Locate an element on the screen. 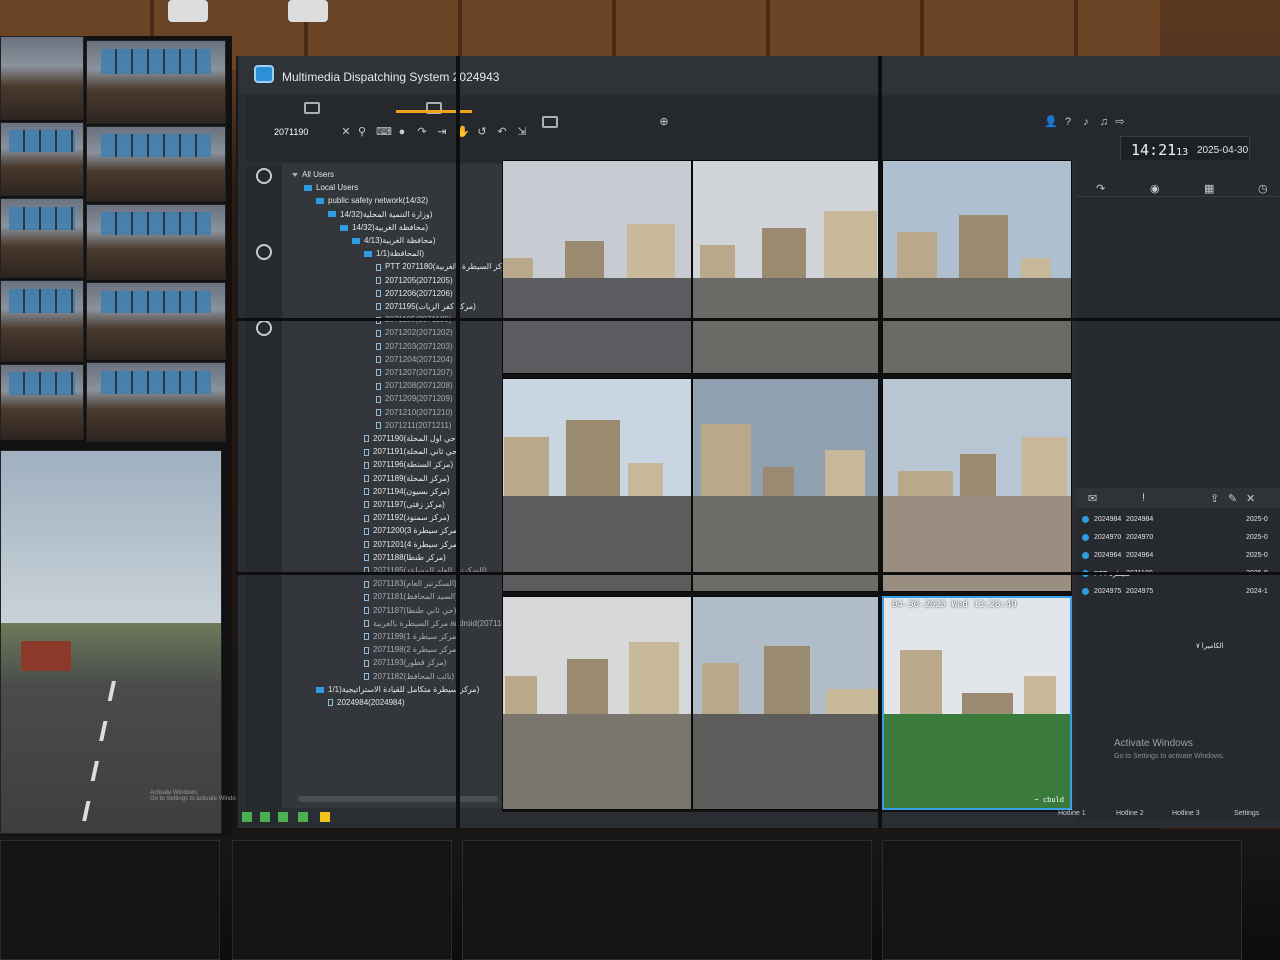 The width and height of the screenshot is (1280, 960). monitor-tab-icon is located at coordinates (550, 122).